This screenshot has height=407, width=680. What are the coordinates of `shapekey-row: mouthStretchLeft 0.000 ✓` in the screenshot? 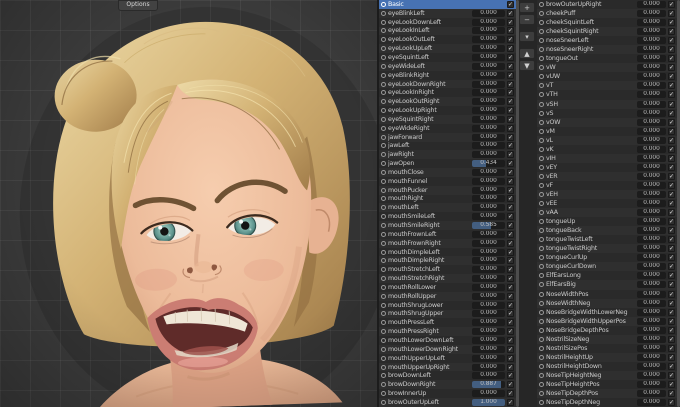 It's located at (447, 269).